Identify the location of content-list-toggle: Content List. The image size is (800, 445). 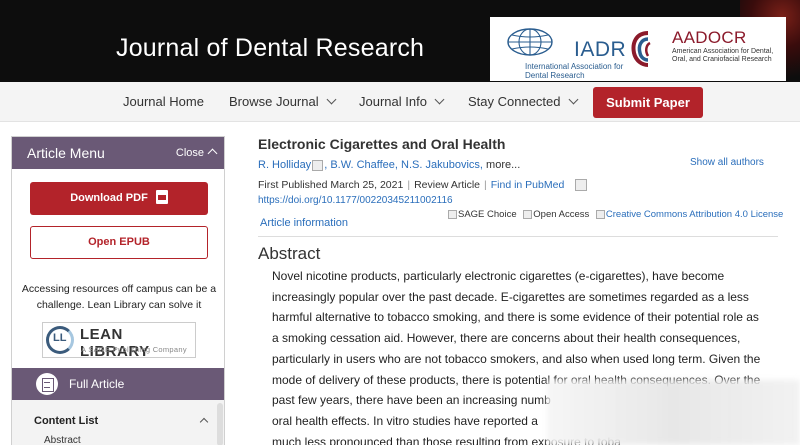
(66, 421).